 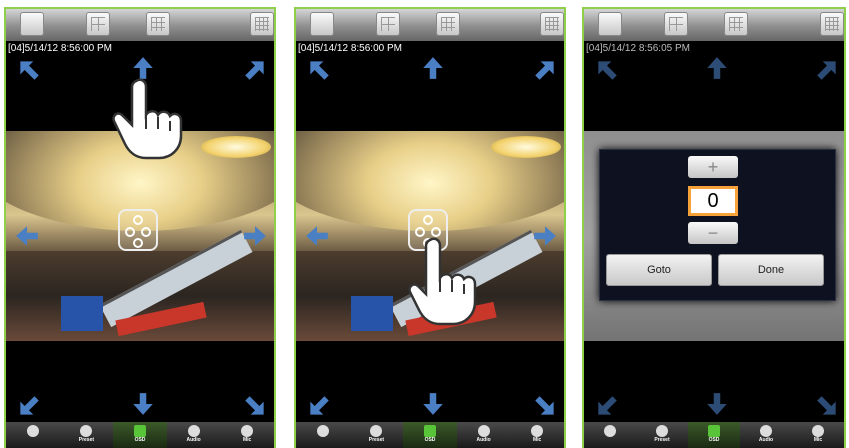 I want to click on done-button: Done, so click(x=771, y=270).